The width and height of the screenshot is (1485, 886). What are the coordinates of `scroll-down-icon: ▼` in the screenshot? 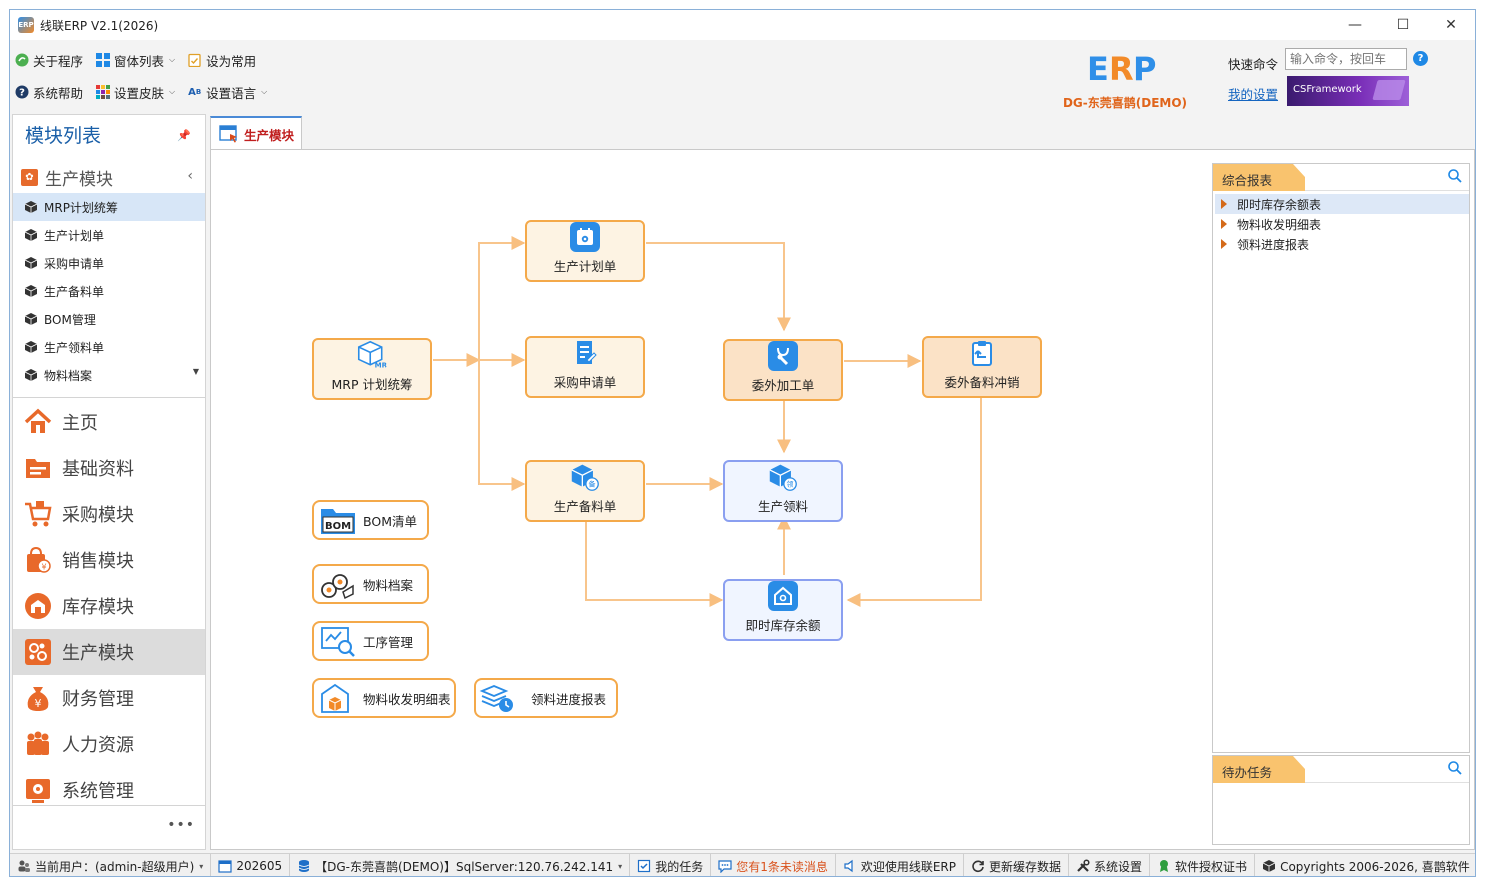 It's located at (196, 371).